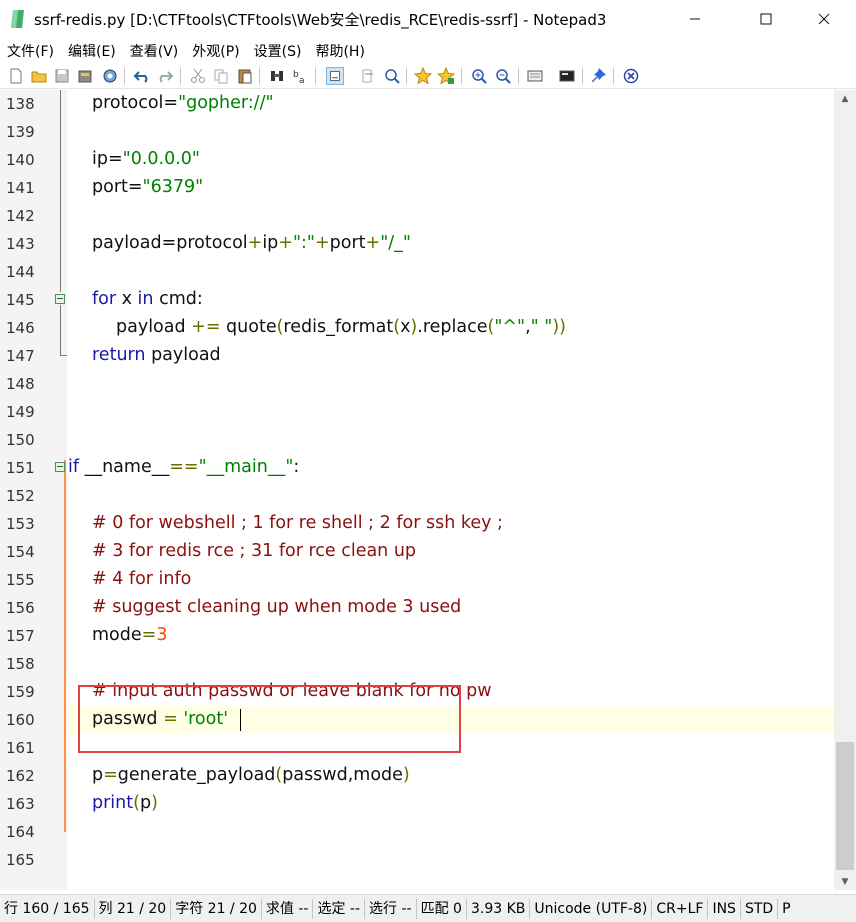 This screenshot has width=856, height=922. Describe the element at coordinates (20, 356) in the screenshot. I see `line-number: 147` at that location.